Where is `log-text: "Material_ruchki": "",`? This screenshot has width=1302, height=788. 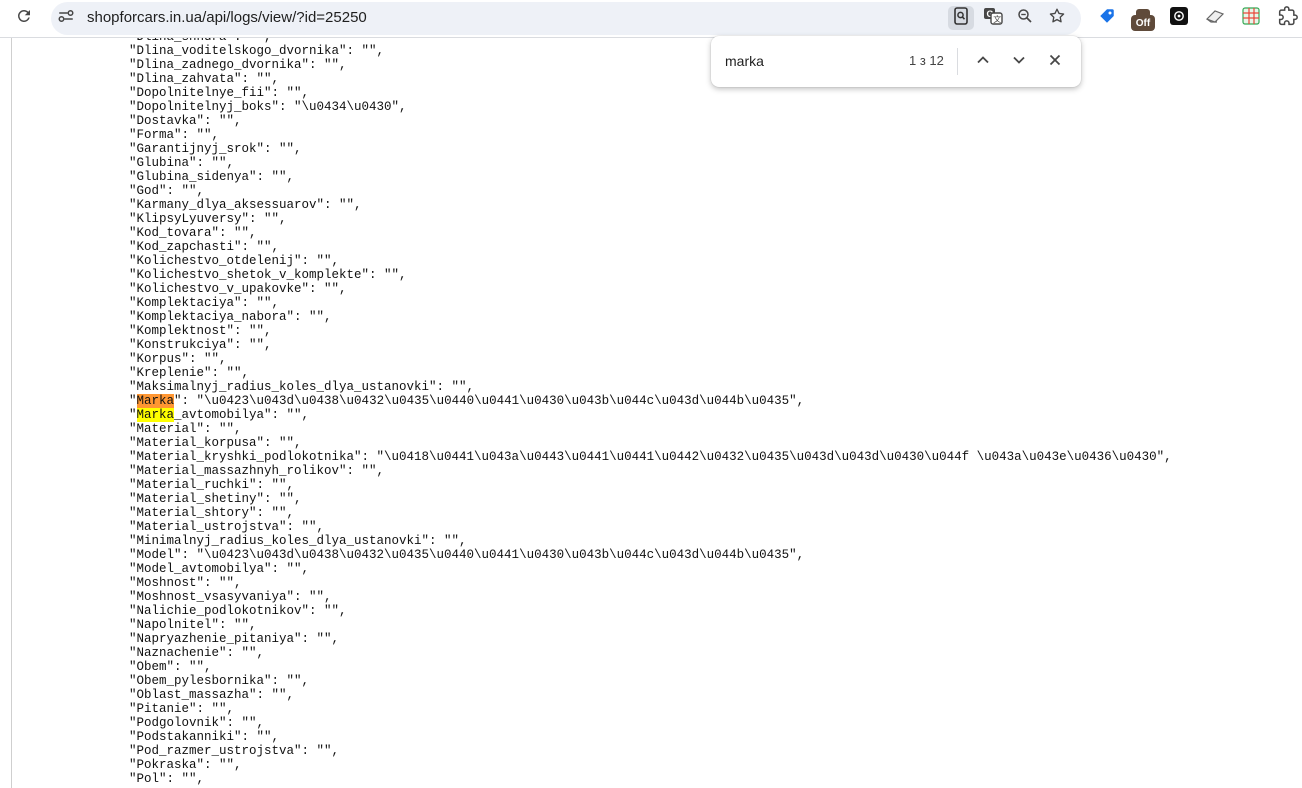
log-text: "Material_ruchki": "", is located at coordinates (212, 485).